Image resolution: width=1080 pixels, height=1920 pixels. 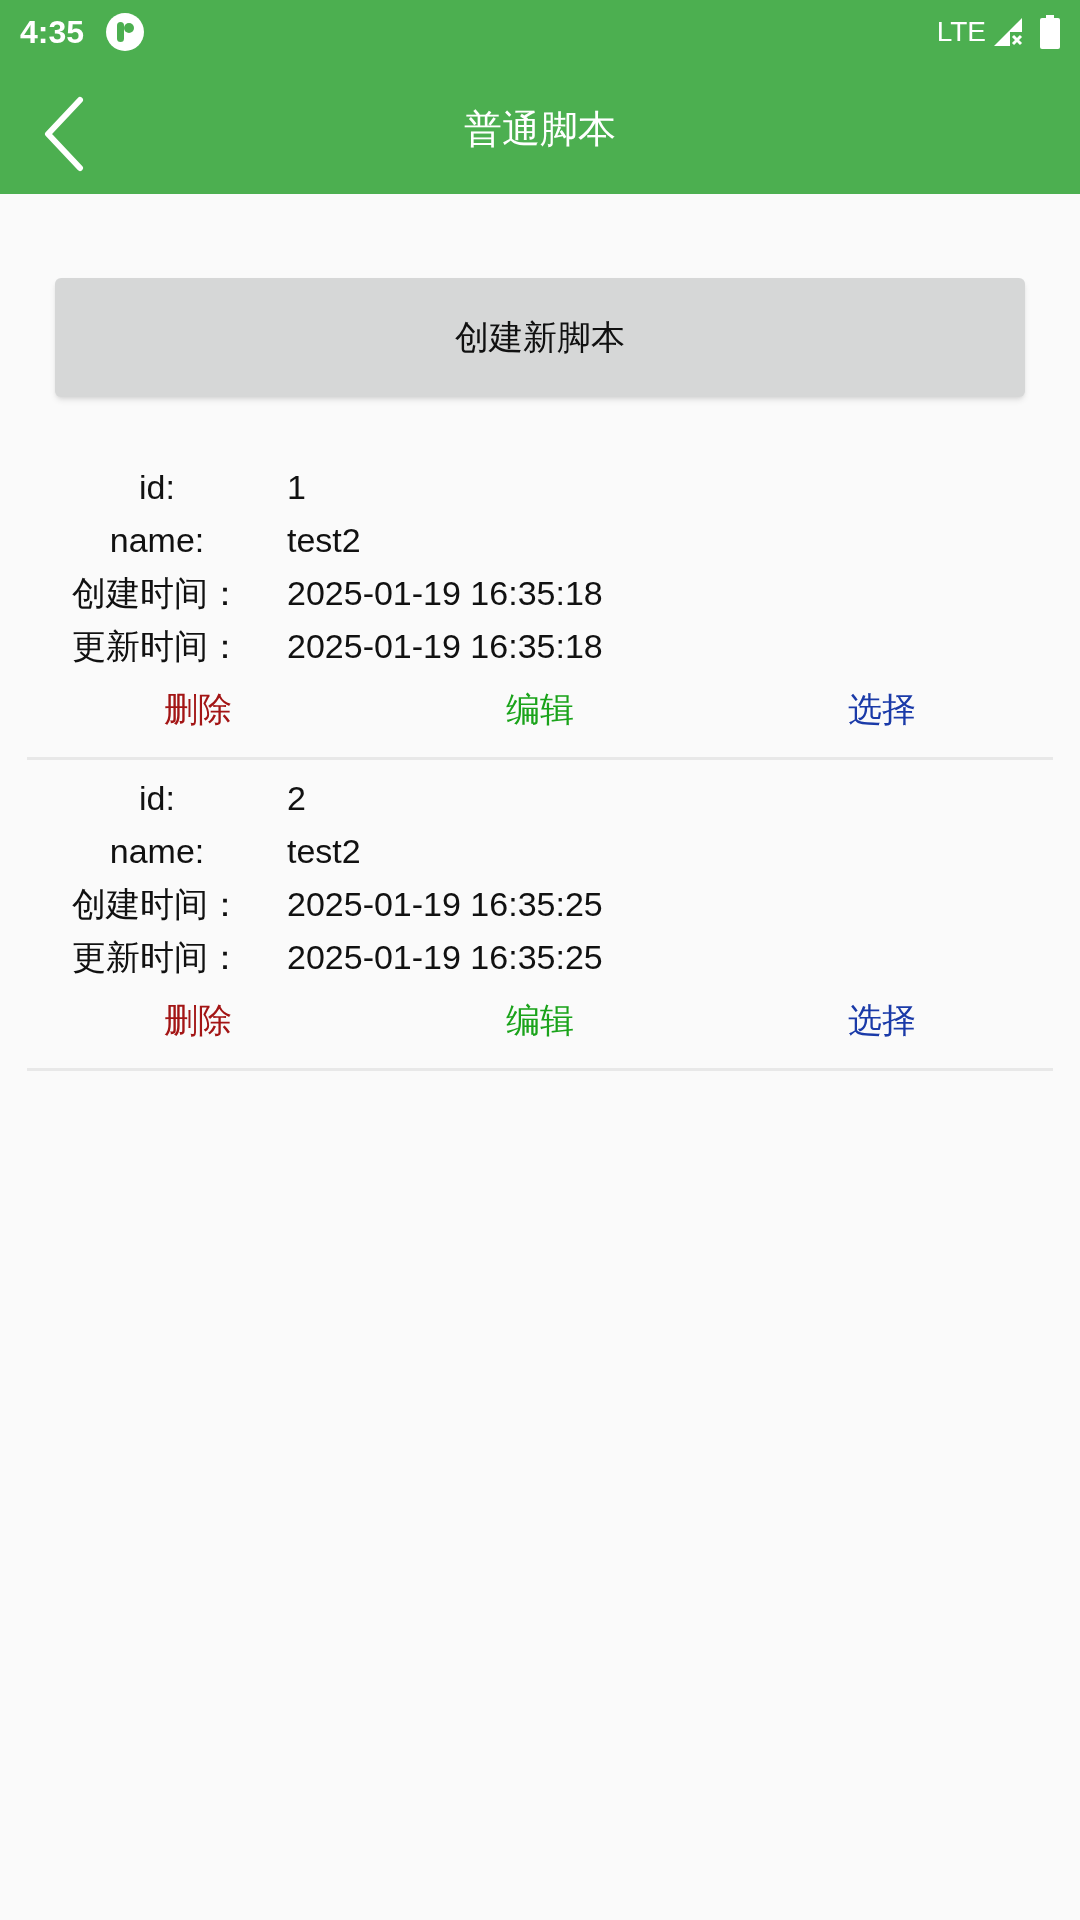 I want to click on status-time: 4:35, so click(x=52, y=32).